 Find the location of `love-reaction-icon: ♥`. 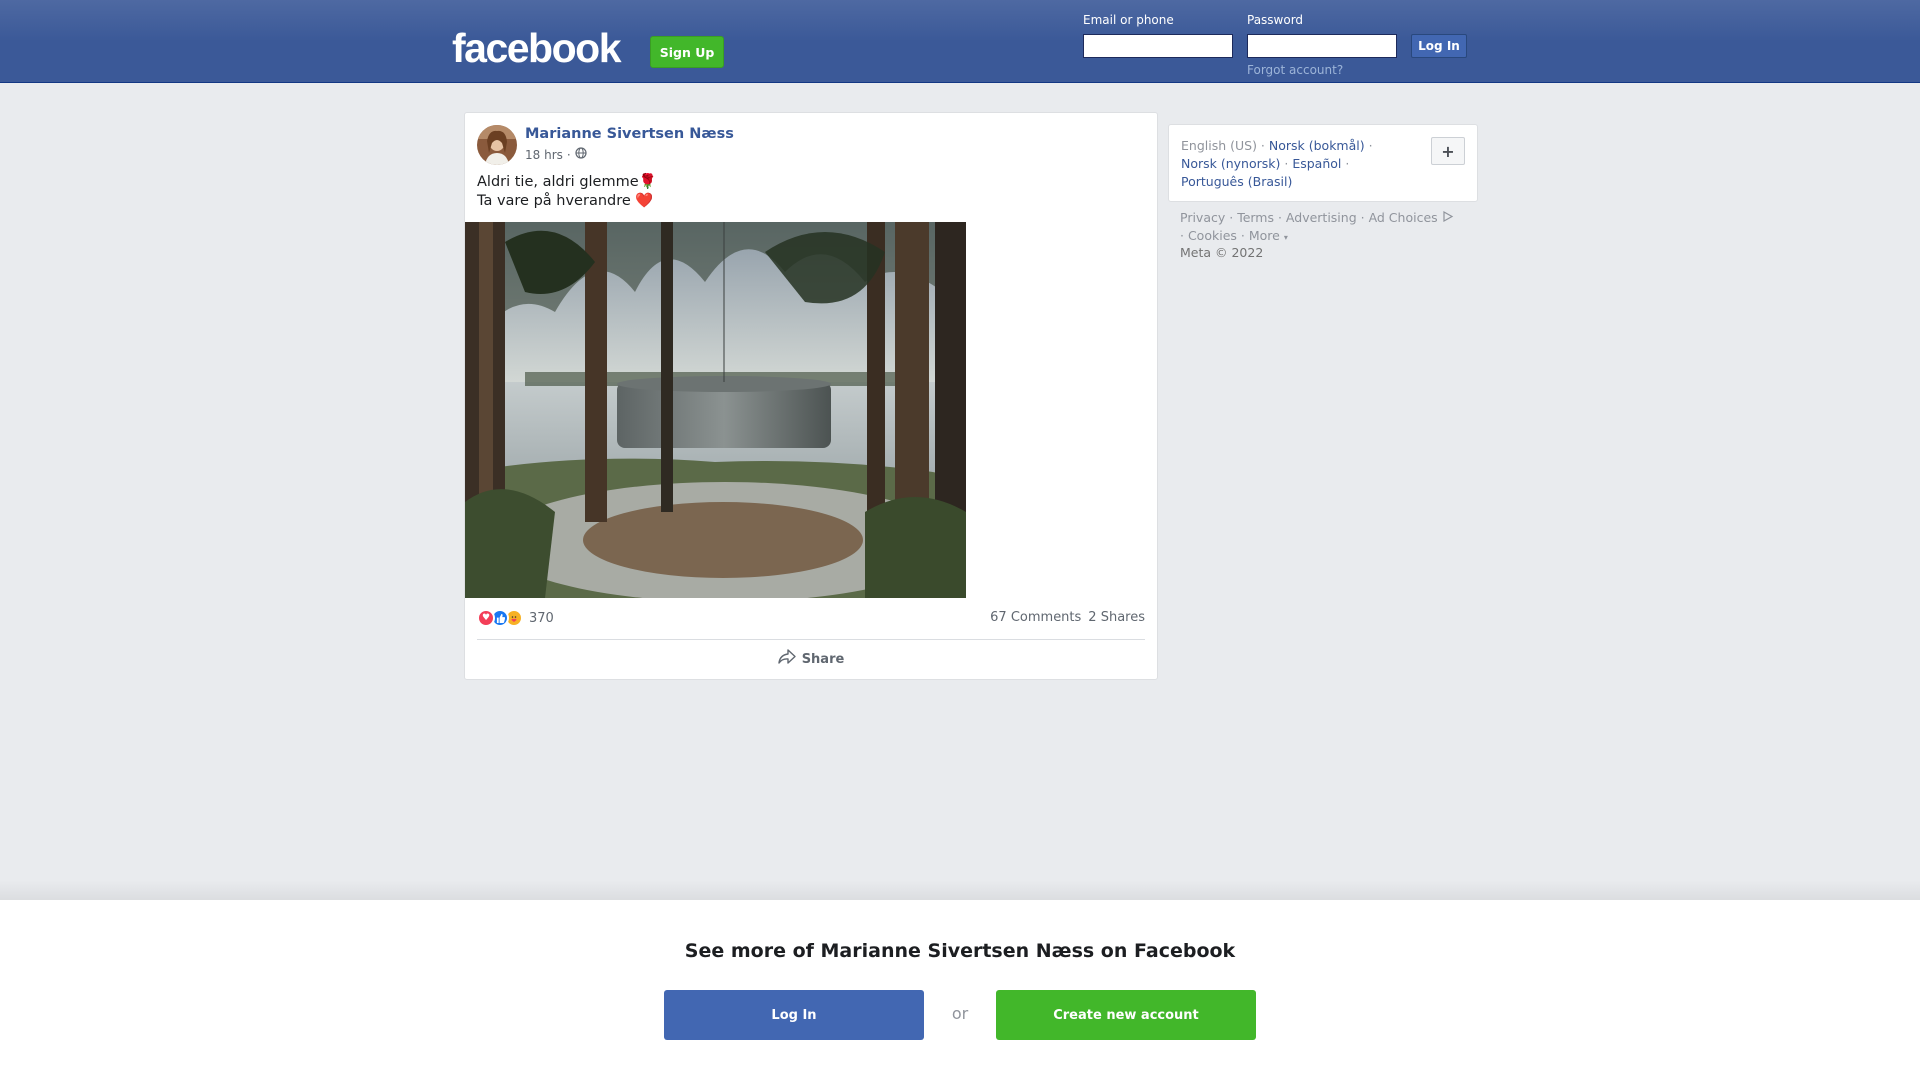

love-reaction-icon: ♥ is located at coordinates (486, 618).